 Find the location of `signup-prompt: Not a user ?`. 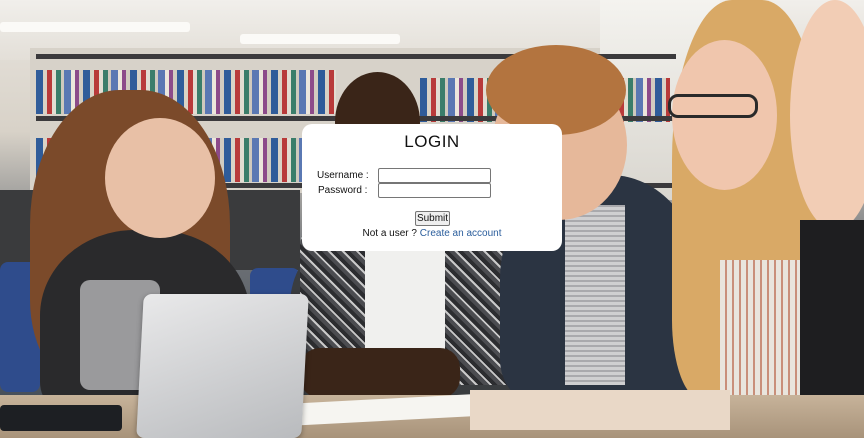

signup-prompt: Not a user ? is located at coordinates (389, 233).